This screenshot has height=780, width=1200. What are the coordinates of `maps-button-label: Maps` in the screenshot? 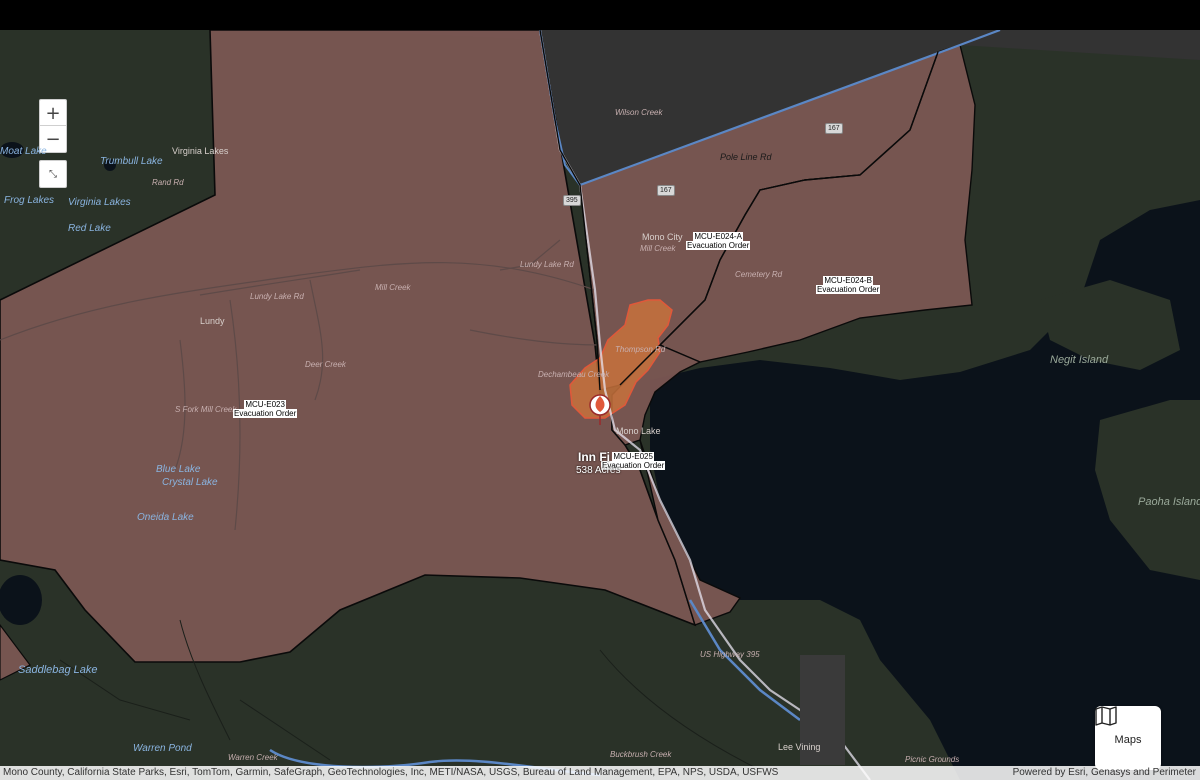 It's located at (1128, 740).